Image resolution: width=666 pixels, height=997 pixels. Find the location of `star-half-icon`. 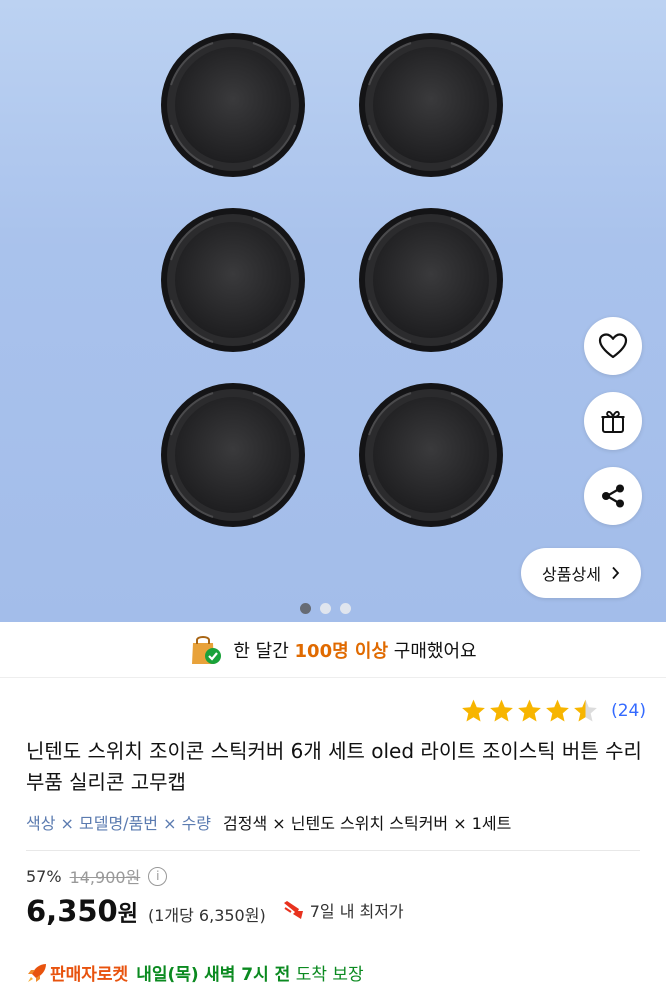

star-half-icon is located at coordinates (585, 710).